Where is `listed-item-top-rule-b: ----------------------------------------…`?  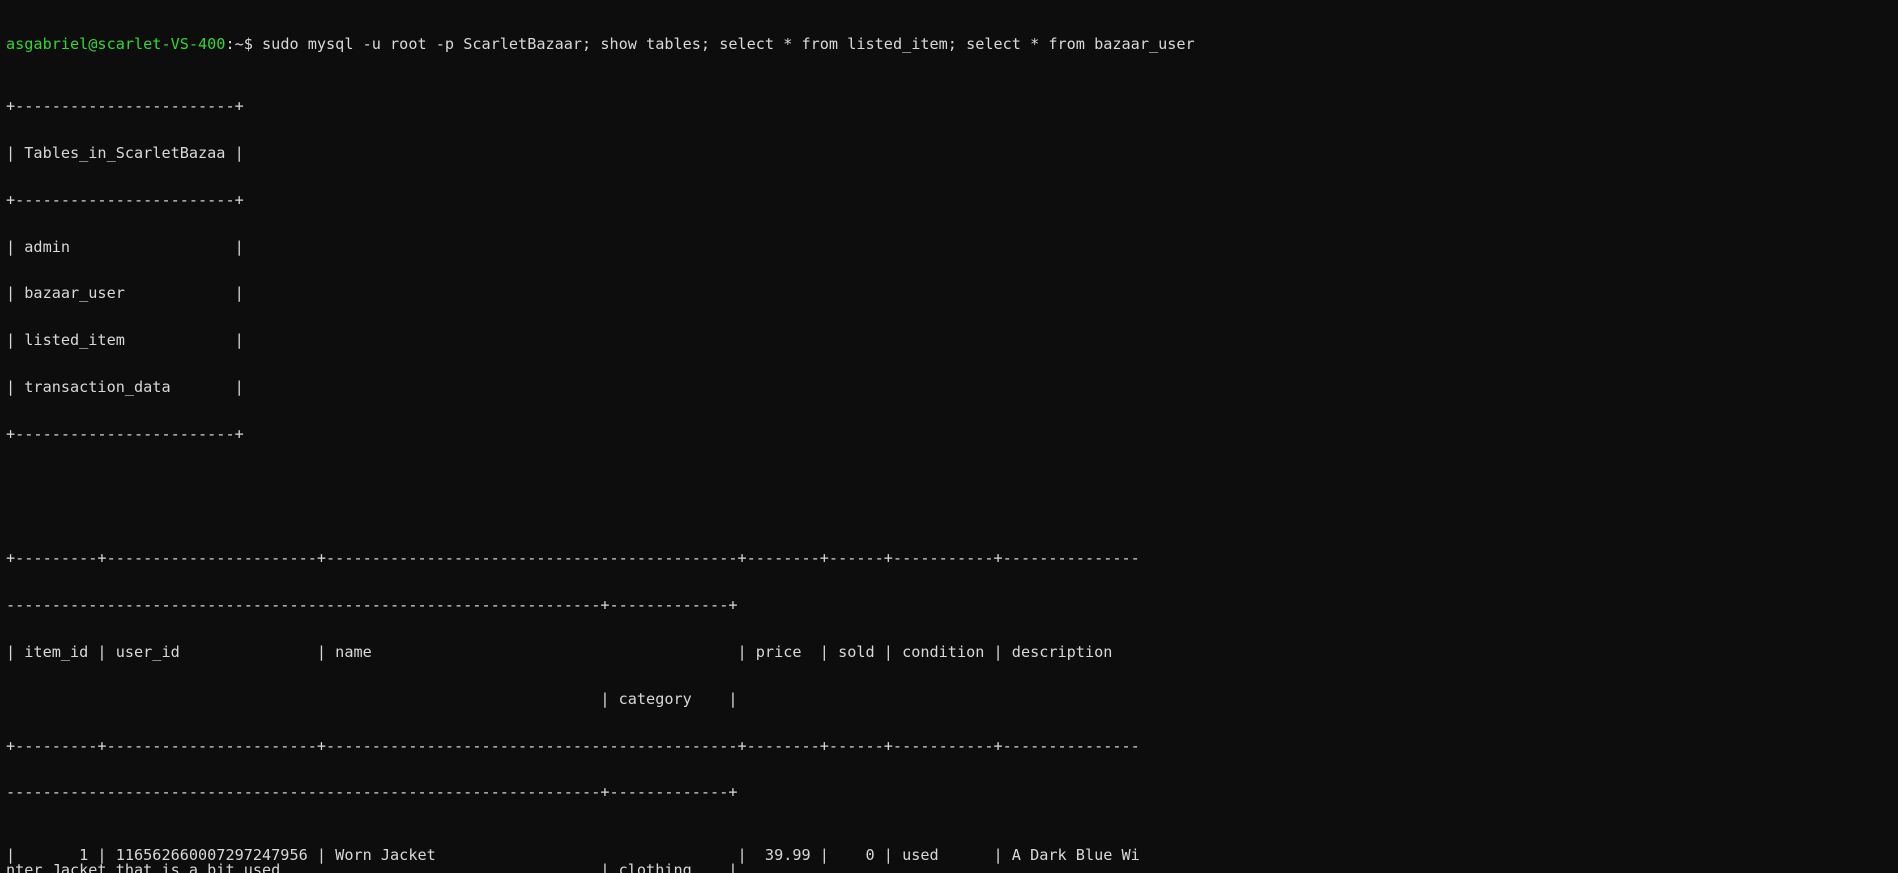
listed-item-top-rule-b: ----------------------------------------… is located at coordinates (372, 605).